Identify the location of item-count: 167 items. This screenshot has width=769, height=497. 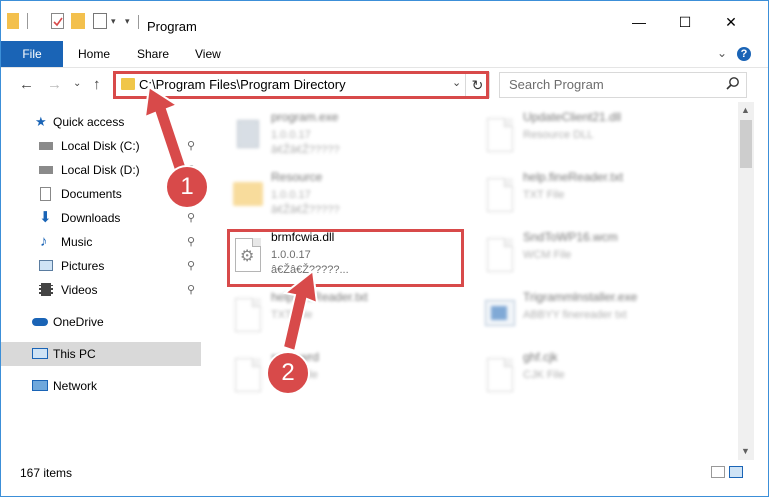
(46, 473).